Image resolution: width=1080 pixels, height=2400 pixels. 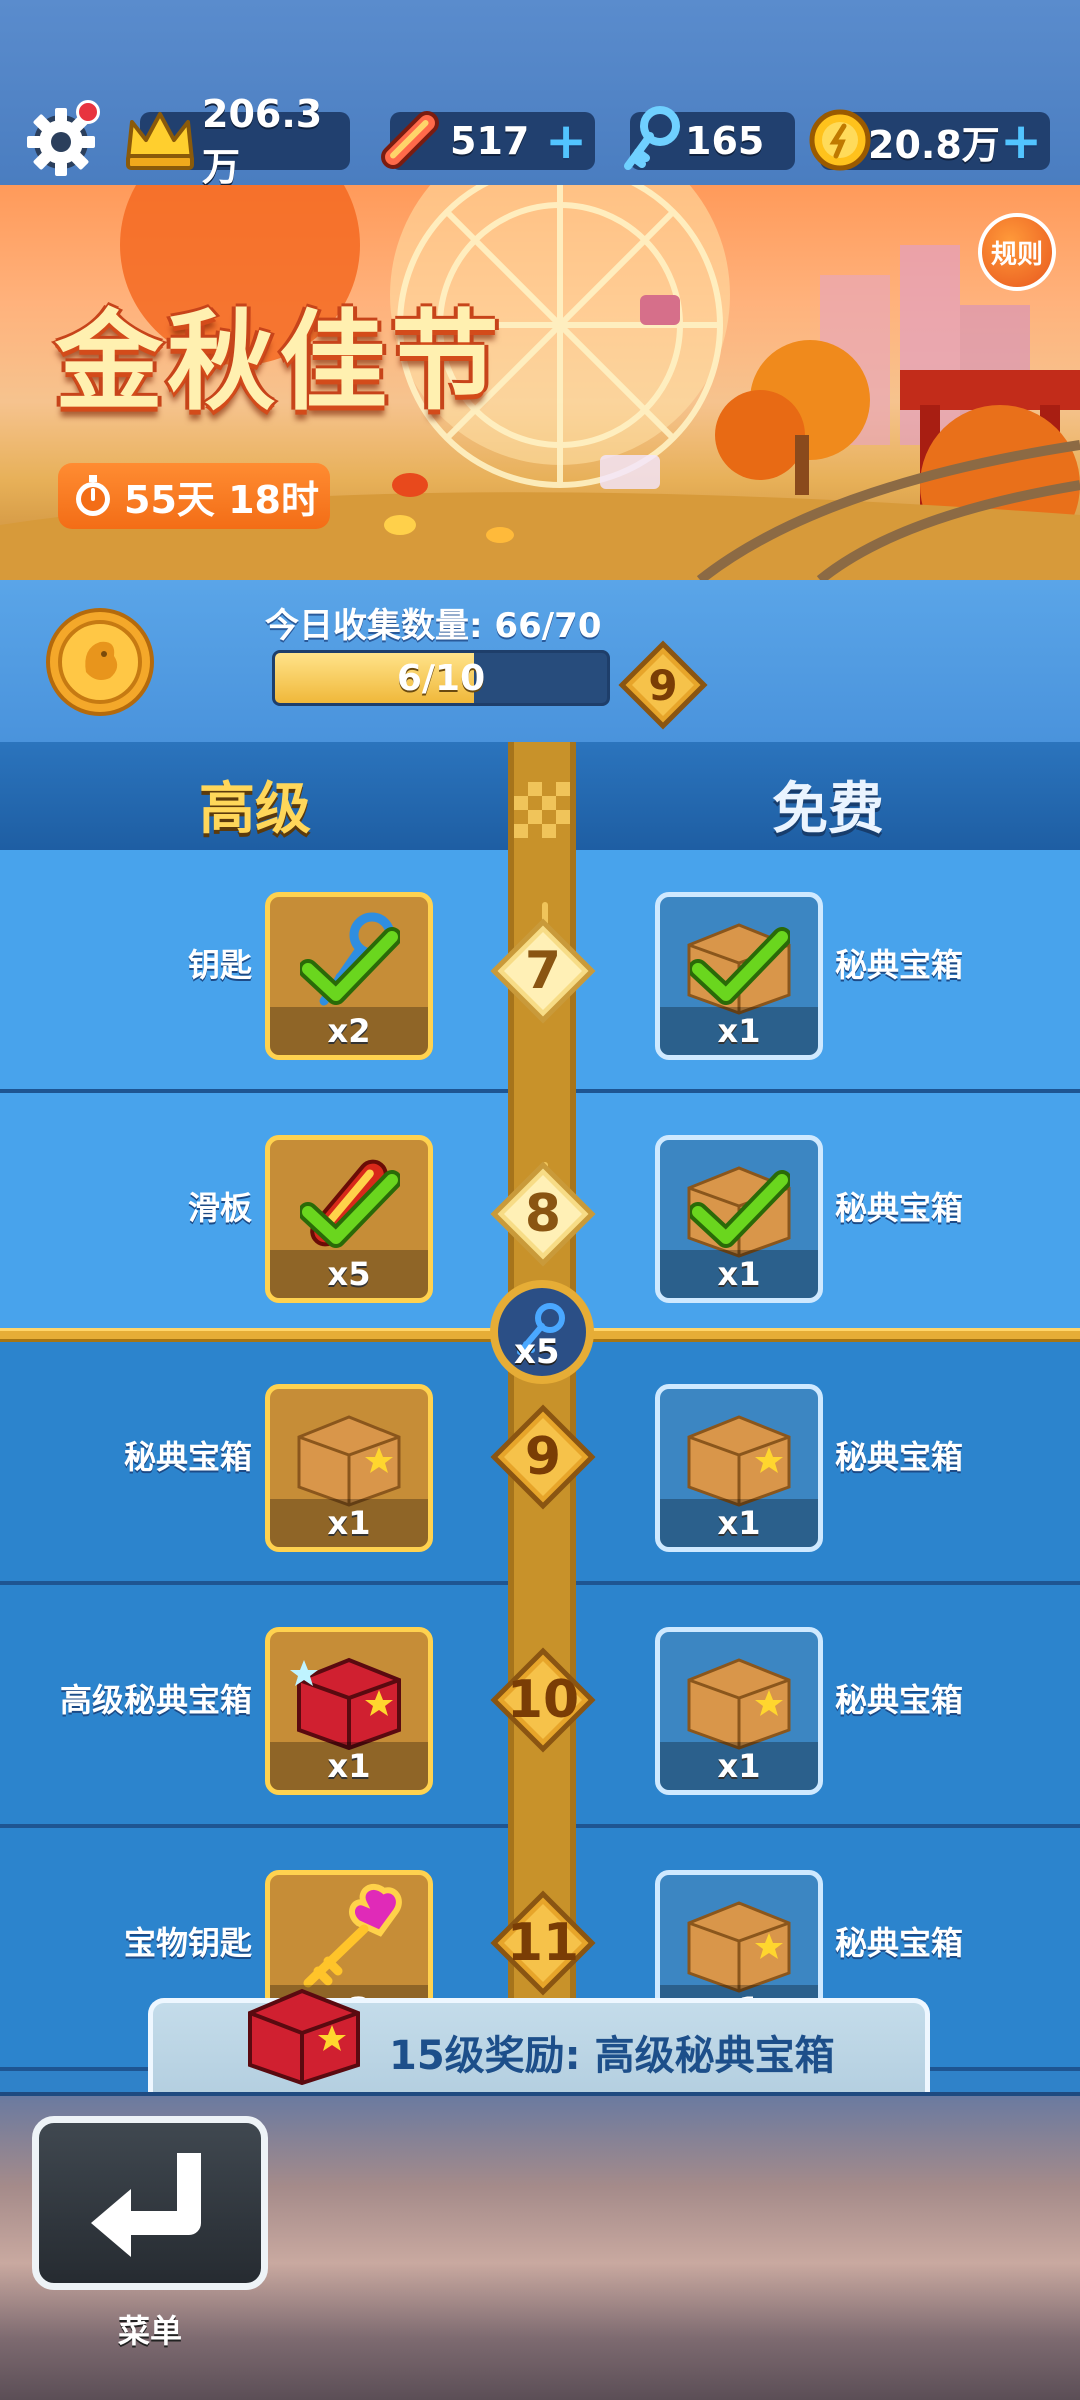 I want to click on settings-button, so click(x=61, y=139).